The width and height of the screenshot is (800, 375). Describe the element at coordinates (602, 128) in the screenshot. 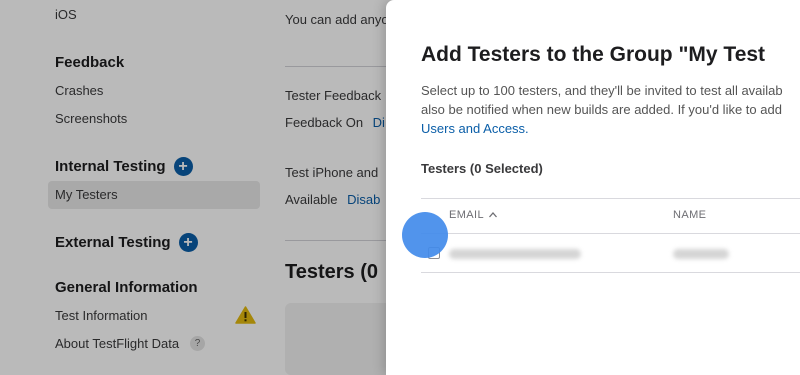

I see `users-and-access-link: Users and Access.` at that location.